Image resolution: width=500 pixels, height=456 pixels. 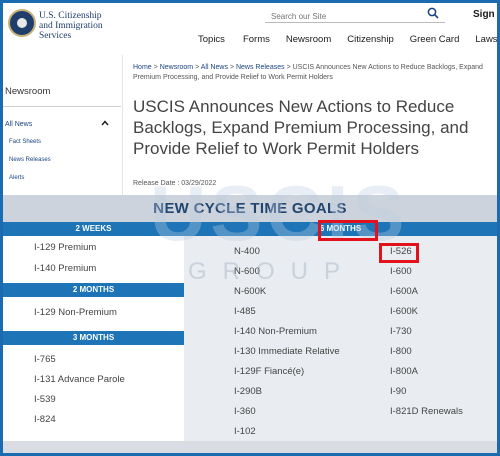 What do you see at coordinates (175, 183) in the screenshot?
I see `release-date: Release Date : 03/29/2022` at bounding box center [175, 183].